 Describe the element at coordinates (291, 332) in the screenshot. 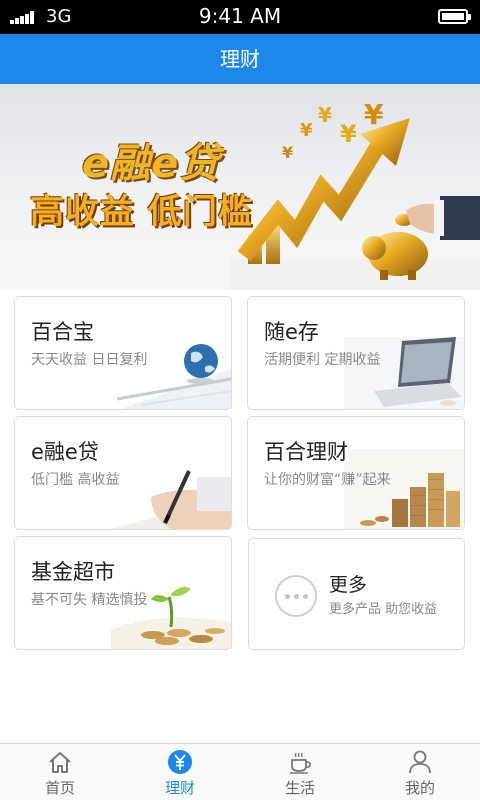

I see `product-title: 随e存` at that location.